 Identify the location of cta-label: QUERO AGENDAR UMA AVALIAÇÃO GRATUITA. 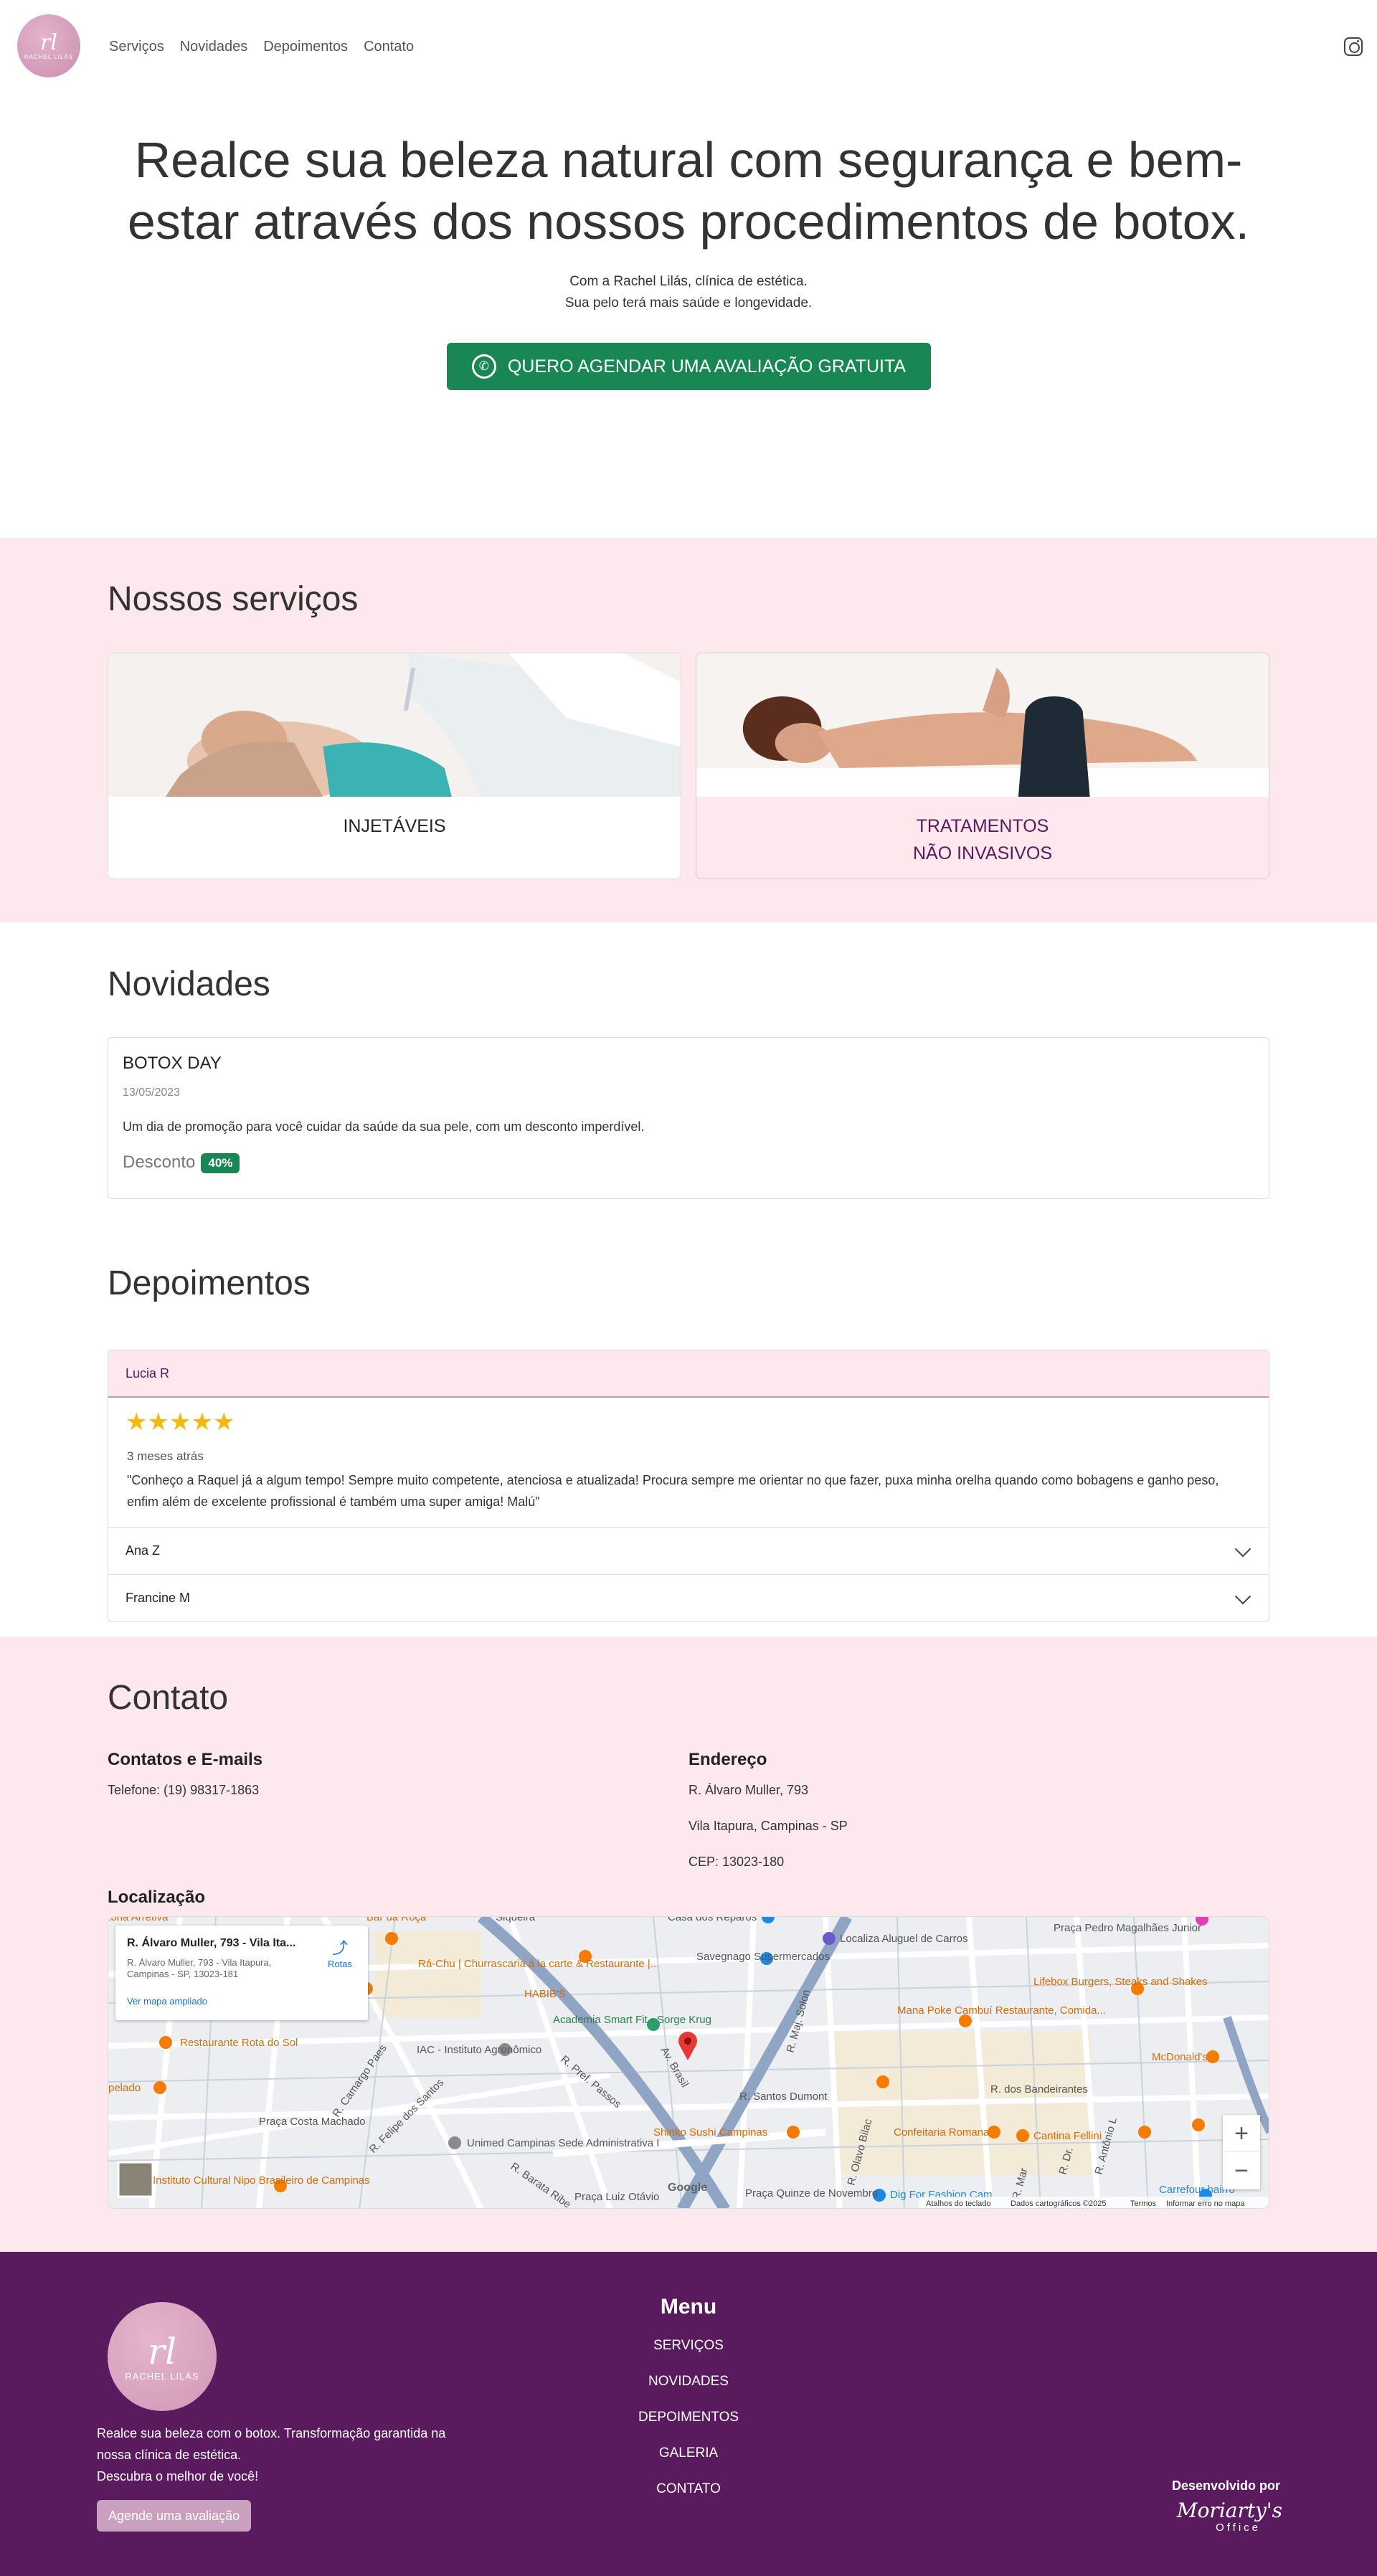
(707, 366).